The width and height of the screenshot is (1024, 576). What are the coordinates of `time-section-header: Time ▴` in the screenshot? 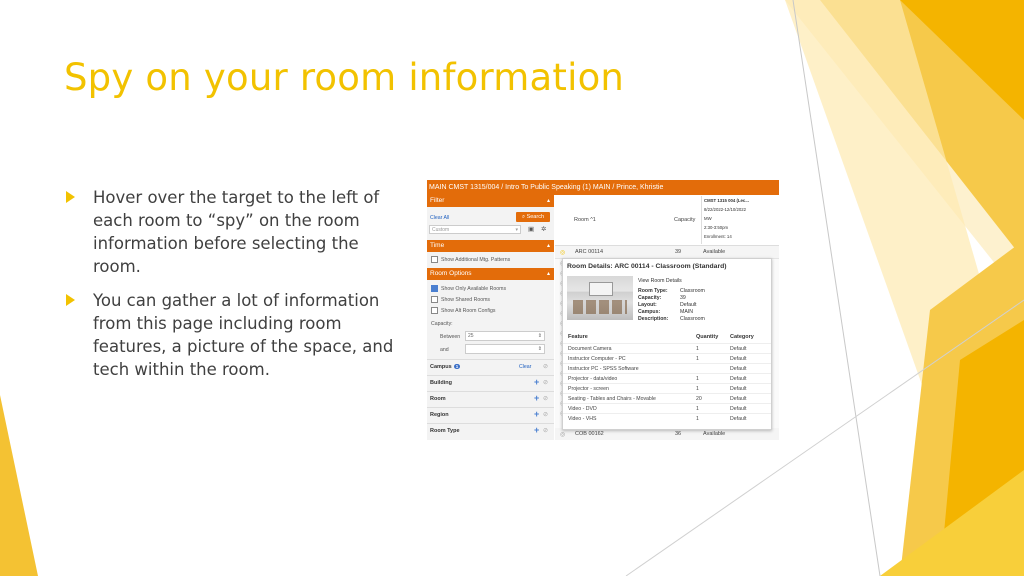 It's located at (490, 246).